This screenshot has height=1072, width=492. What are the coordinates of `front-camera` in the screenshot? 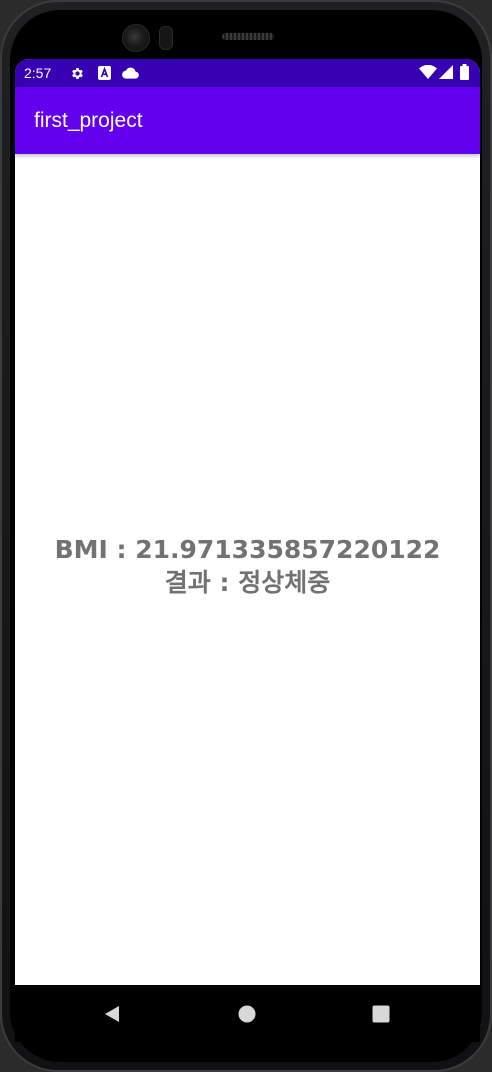 It's located at (136, 38).